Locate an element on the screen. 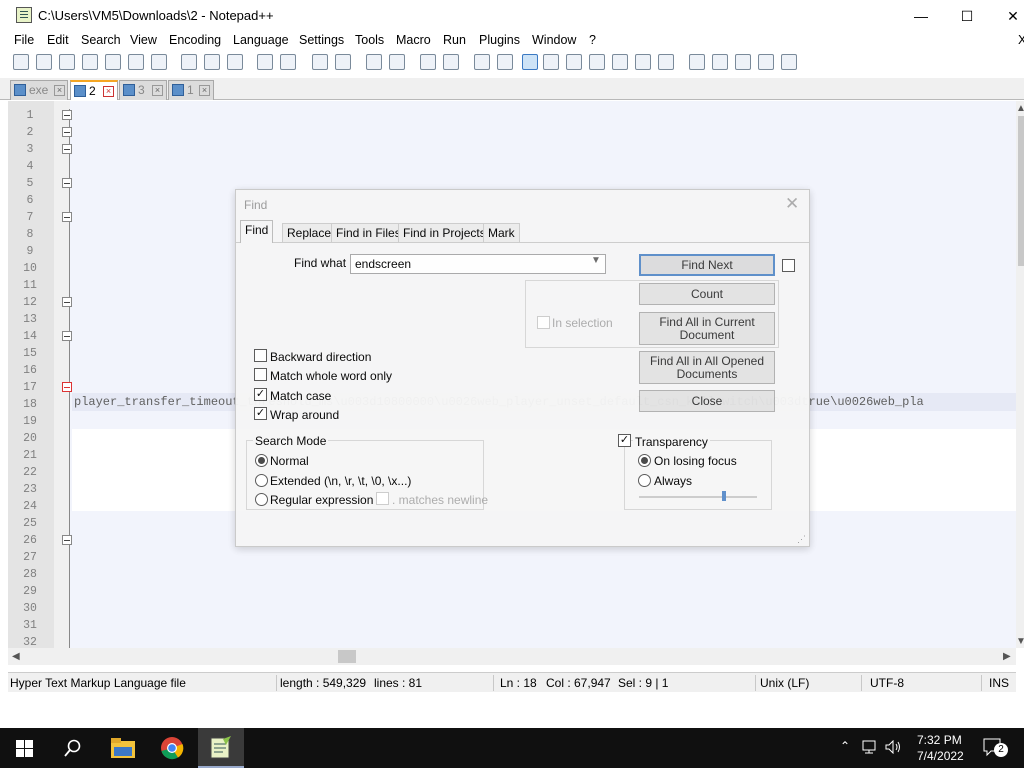  tab-1: 1 × is located at coordinates (191, 90).